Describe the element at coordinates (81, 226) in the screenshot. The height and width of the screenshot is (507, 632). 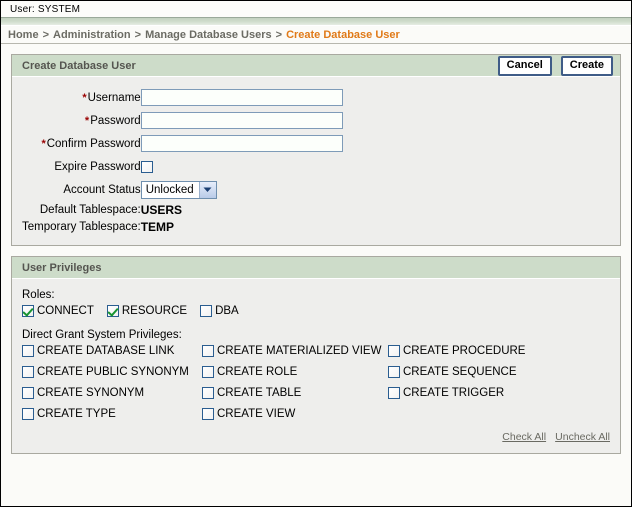
I see `temporary-tablespace-label: Temporary Tablespace:` at that location.